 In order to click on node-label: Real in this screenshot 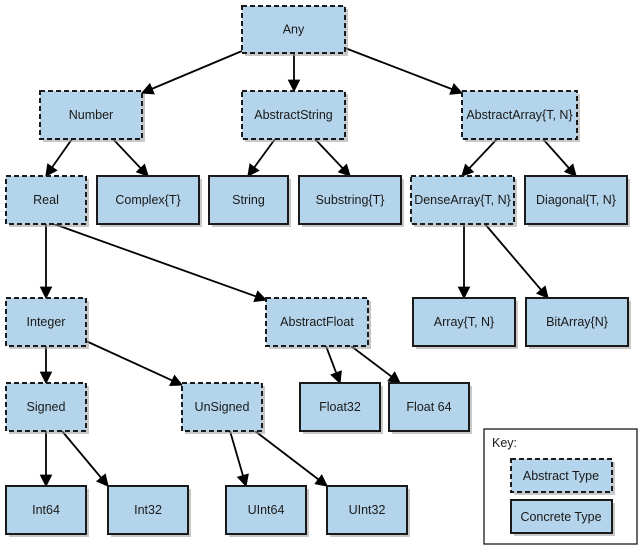, I will do `click(46, 200)`.